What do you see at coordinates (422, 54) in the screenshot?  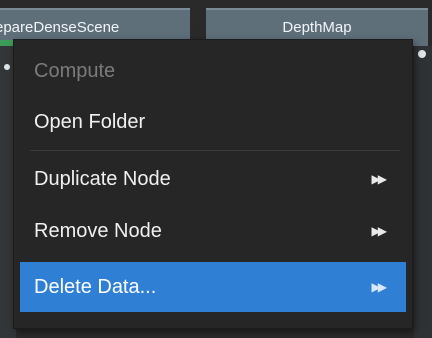 I see `output-port-icon` at bounding box center [422, 54].